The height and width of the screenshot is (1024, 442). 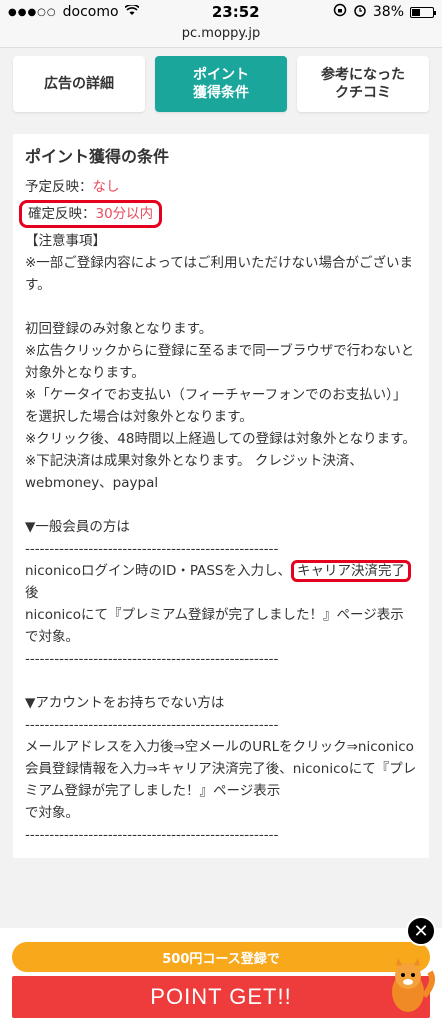 I want to click on rotation-lock-icon, so click(x=340, y=12).